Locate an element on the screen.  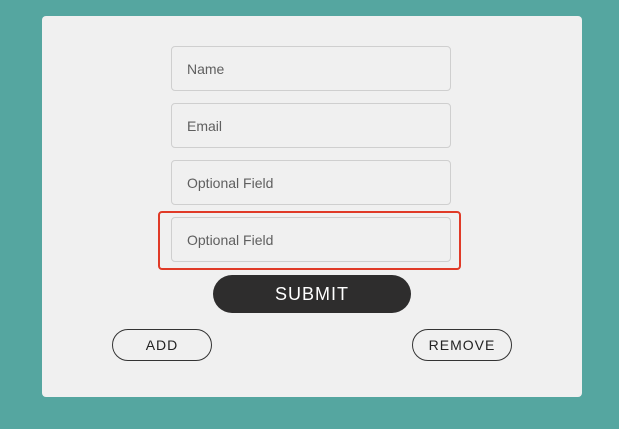
add-button: ADD is located at coordinates (162, 345).